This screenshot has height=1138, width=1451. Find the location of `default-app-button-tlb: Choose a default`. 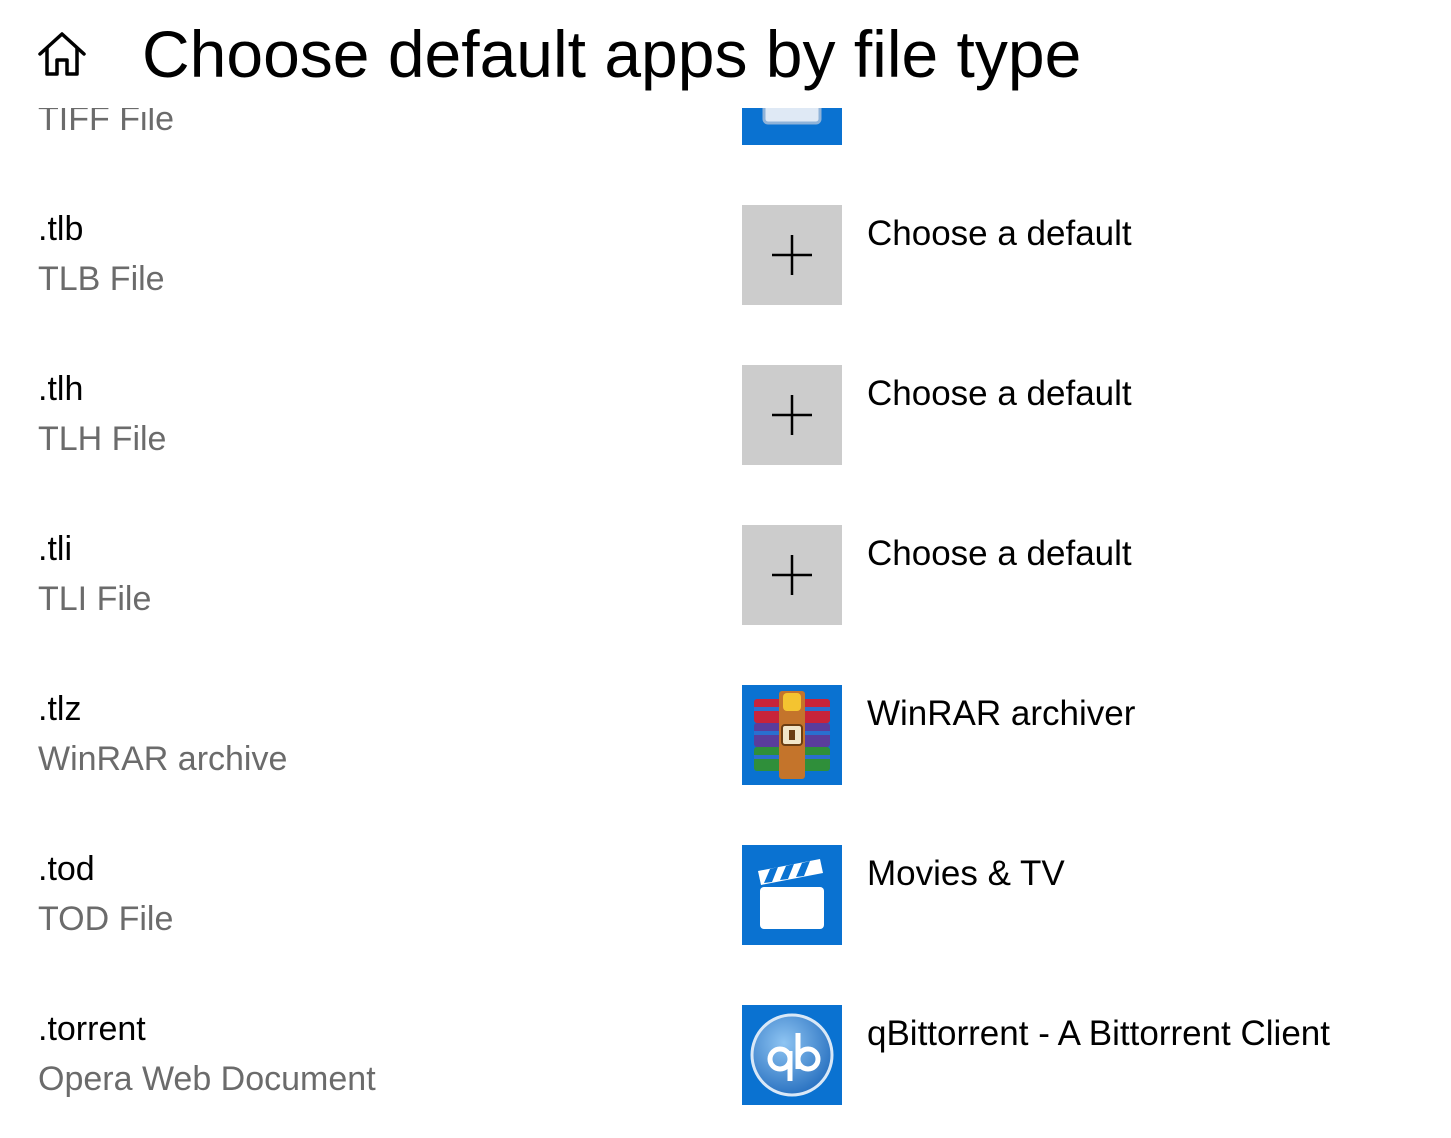

default-app-button-tlb: Choose a default is located at coordinates (1022, 255).